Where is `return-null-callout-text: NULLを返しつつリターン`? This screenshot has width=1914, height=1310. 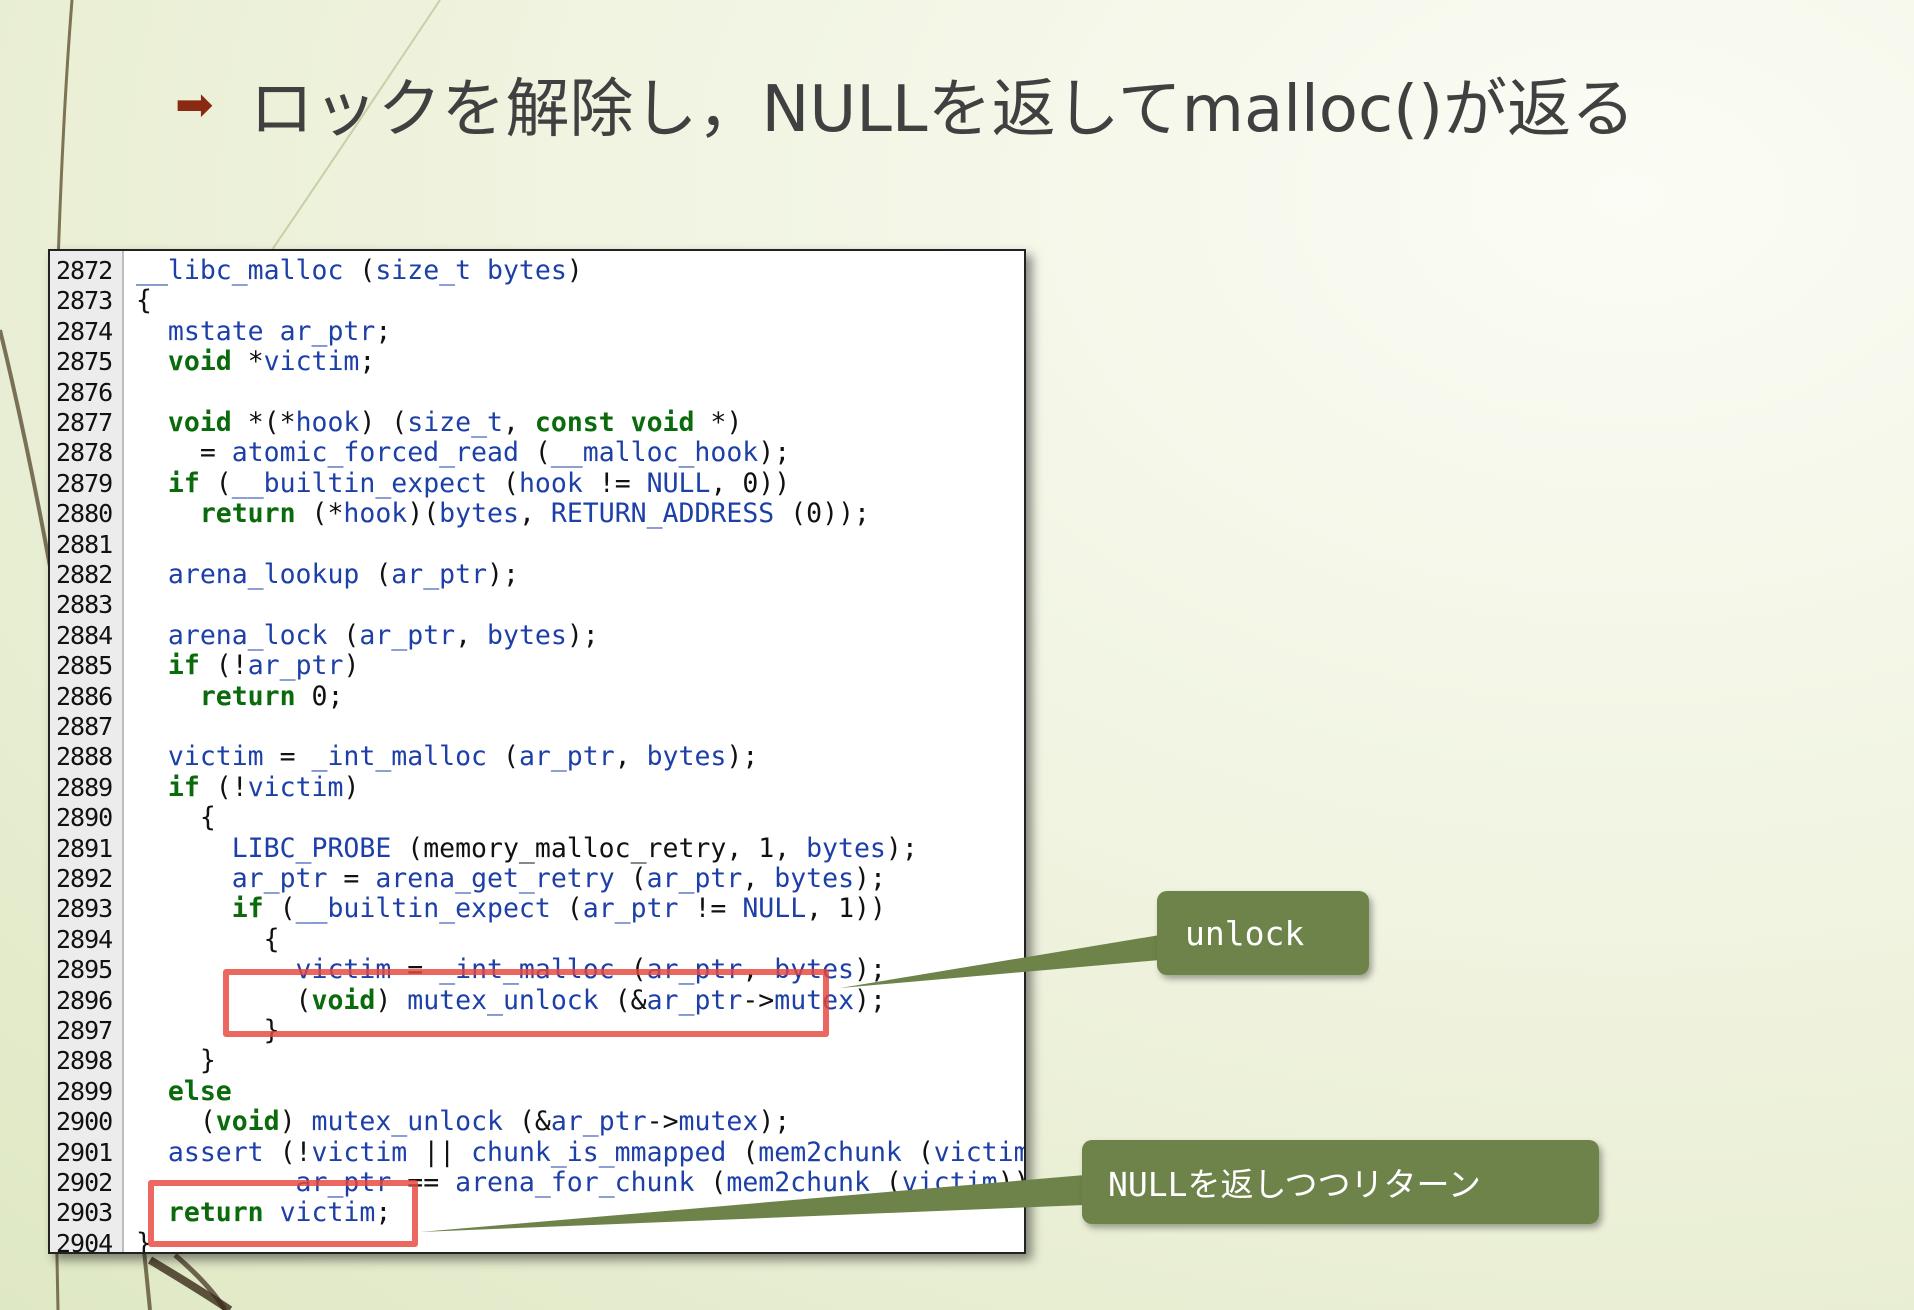
return-null-callout-text: NULLを返しつつリターン is located at coordinates (1294, 1184).